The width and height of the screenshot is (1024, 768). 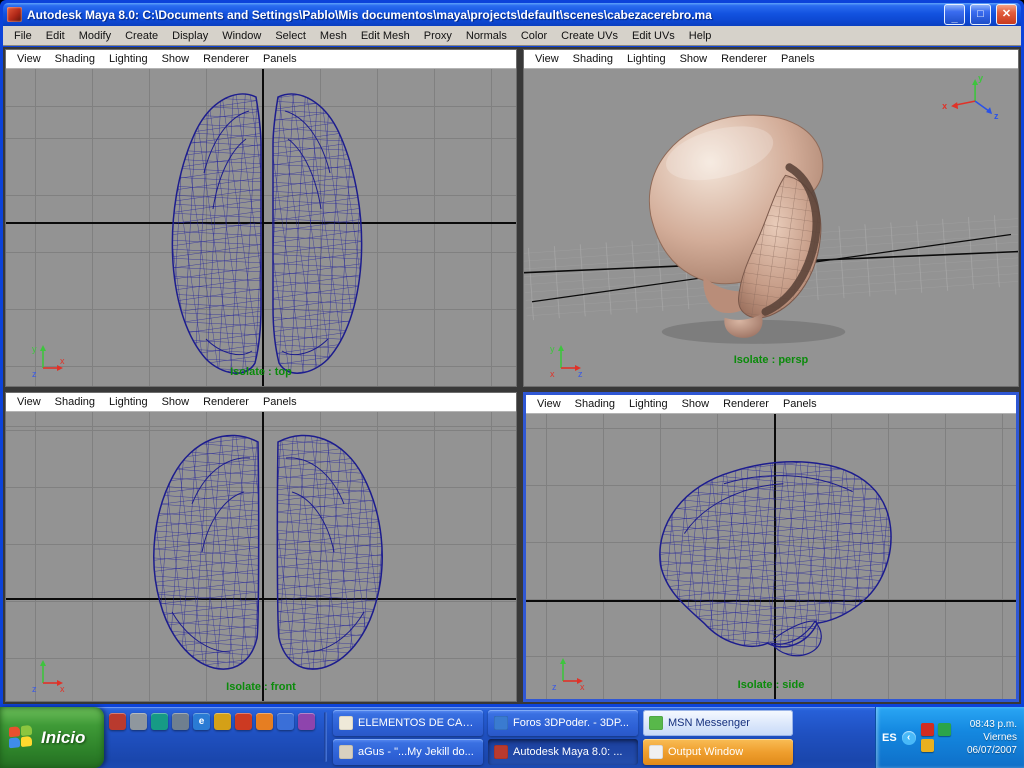 I want to click on system-tray: ES ‹ 08:43 p.m. Viernes 06/07/2007, so click(x=949, y=737).